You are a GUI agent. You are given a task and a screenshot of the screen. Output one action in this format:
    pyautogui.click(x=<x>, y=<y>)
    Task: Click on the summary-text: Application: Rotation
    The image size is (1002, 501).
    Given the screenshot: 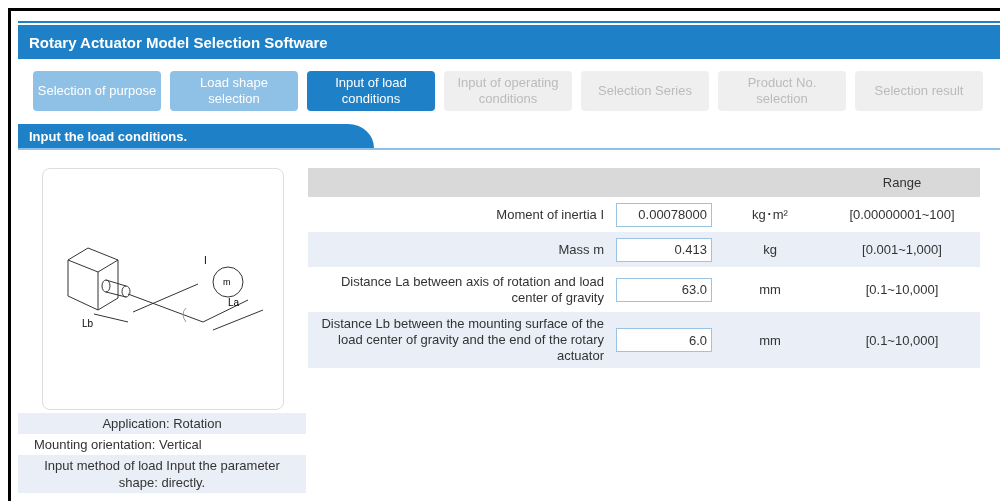 What is the action you would take?
    pyautogui.click(x=162, y=423)
    